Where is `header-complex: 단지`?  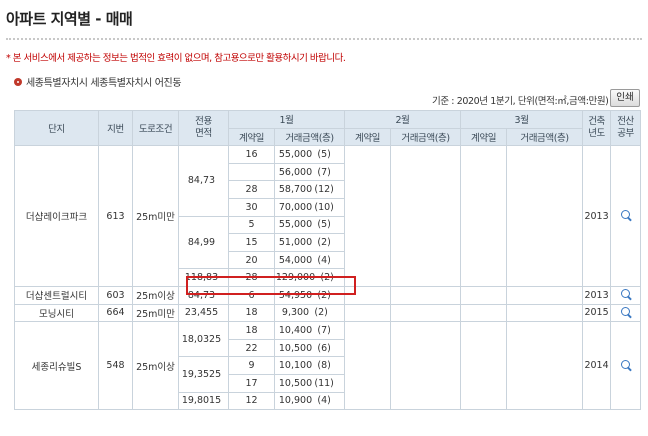 header-complex: 단지 is located at coordinates (56, 128).